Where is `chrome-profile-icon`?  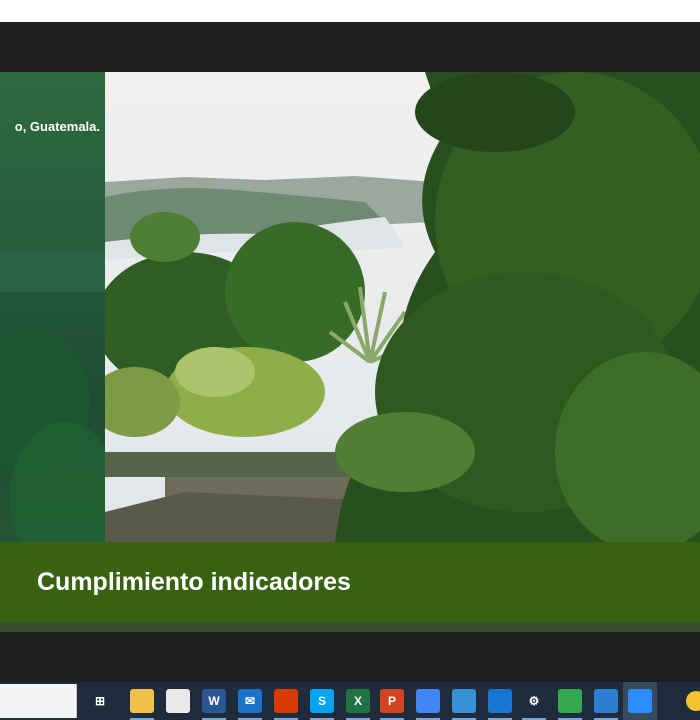 chrome-profile-icon is located at coordinates (570, 701).